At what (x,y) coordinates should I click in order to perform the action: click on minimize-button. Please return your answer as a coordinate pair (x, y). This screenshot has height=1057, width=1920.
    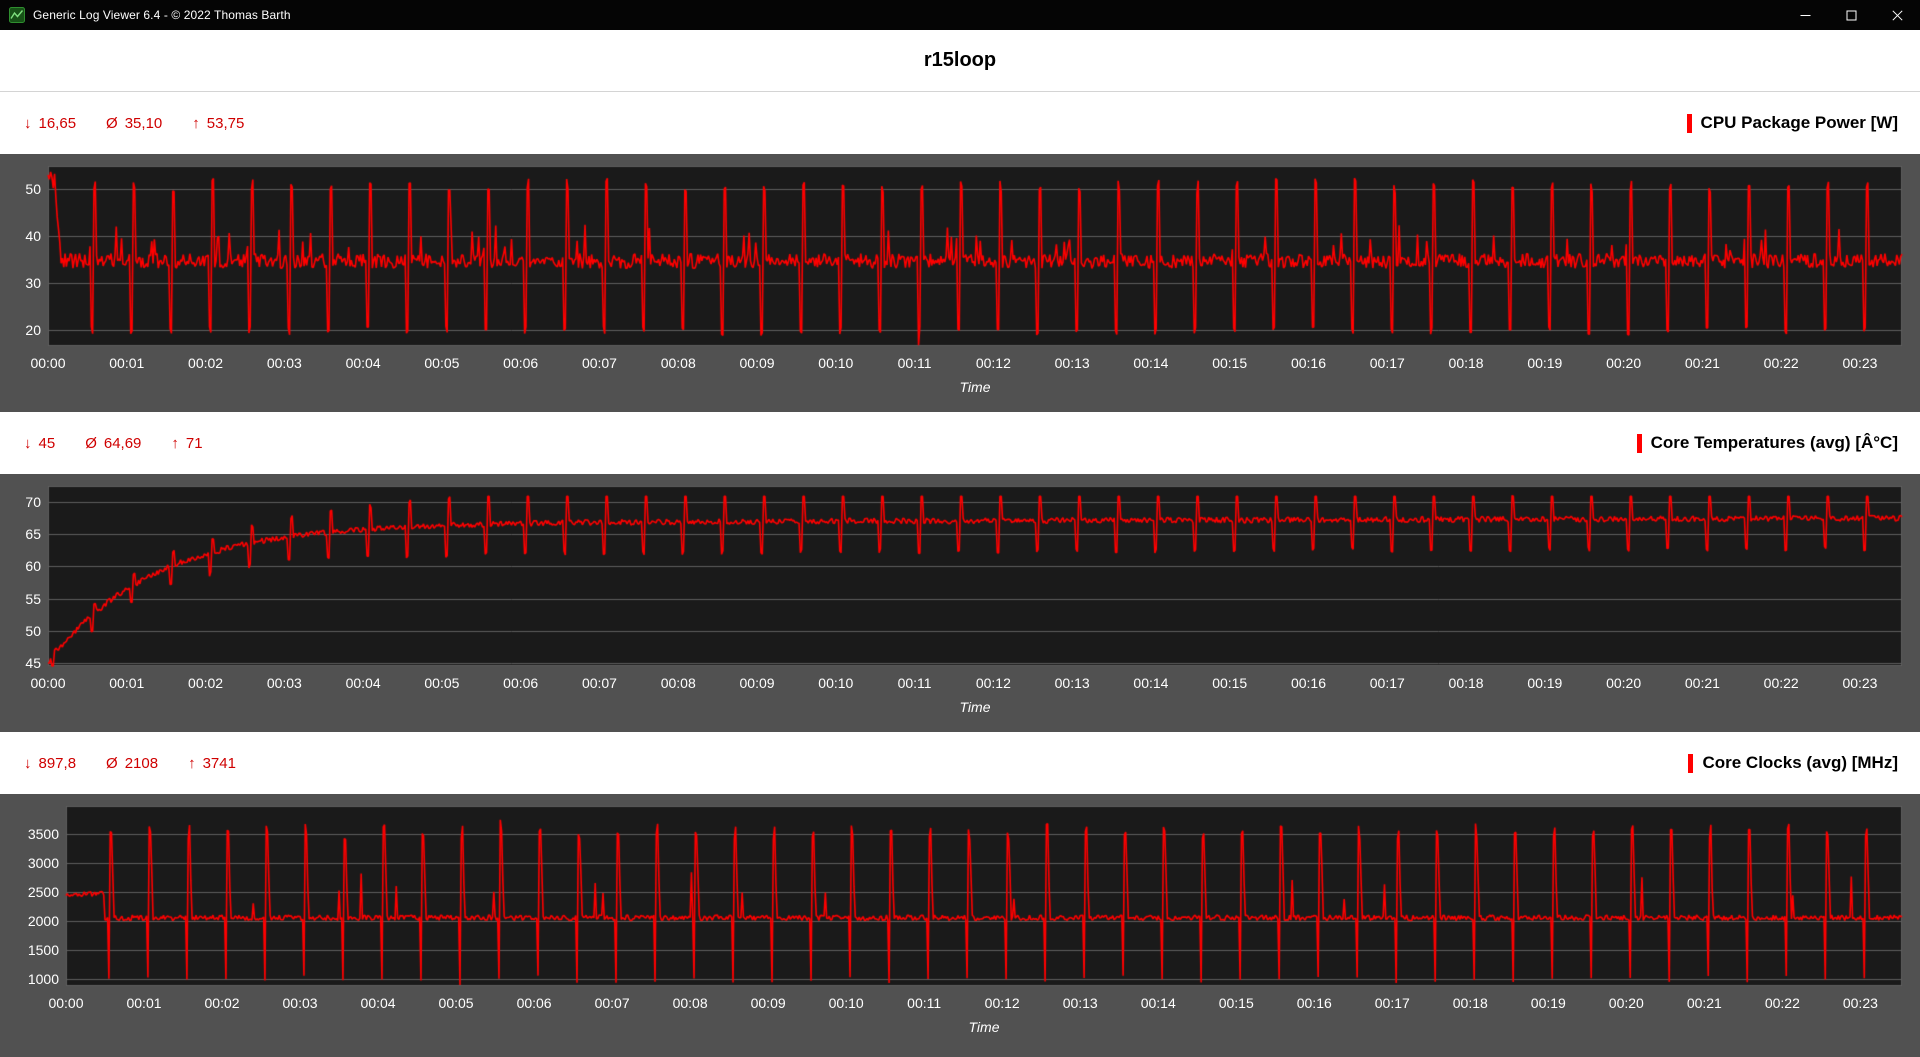
    Looking at the image, I should click on (1805, 15).